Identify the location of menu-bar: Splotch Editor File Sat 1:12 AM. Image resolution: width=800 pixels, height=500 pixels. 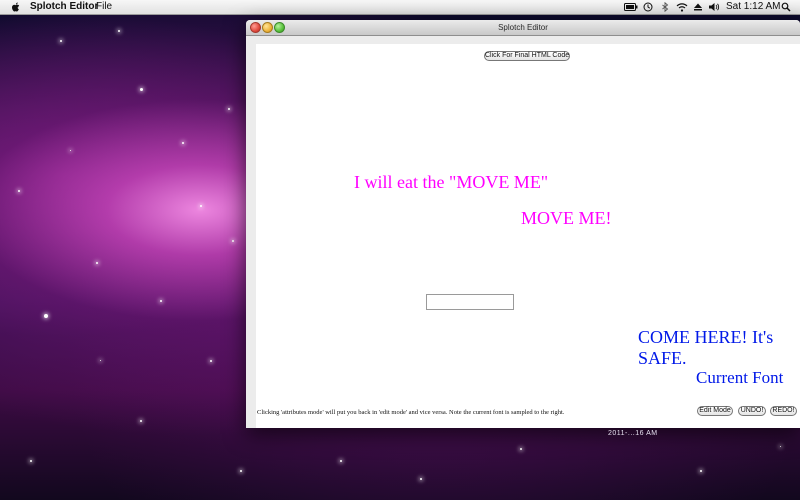
(400, 7).